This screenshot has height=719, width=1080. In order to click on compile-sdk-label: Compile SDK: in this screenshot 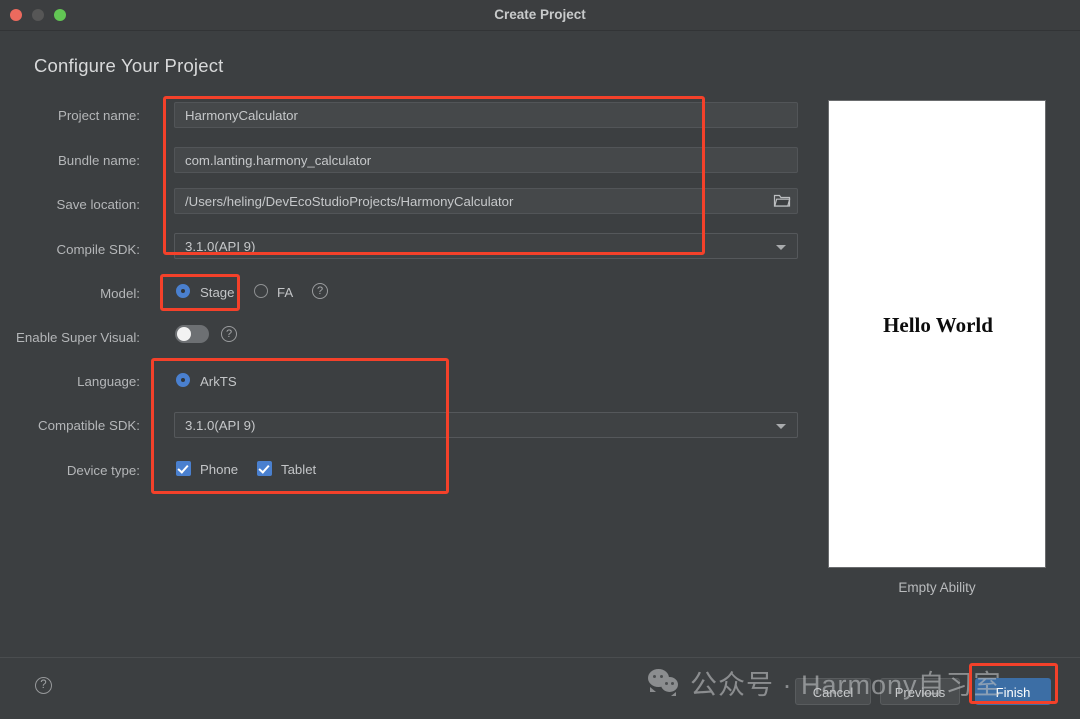, I will do `click(98, 249)`.